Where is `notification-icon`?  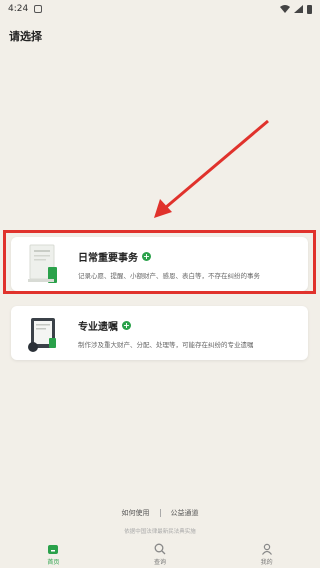 notification-icon is located at coordinates (38, 9).